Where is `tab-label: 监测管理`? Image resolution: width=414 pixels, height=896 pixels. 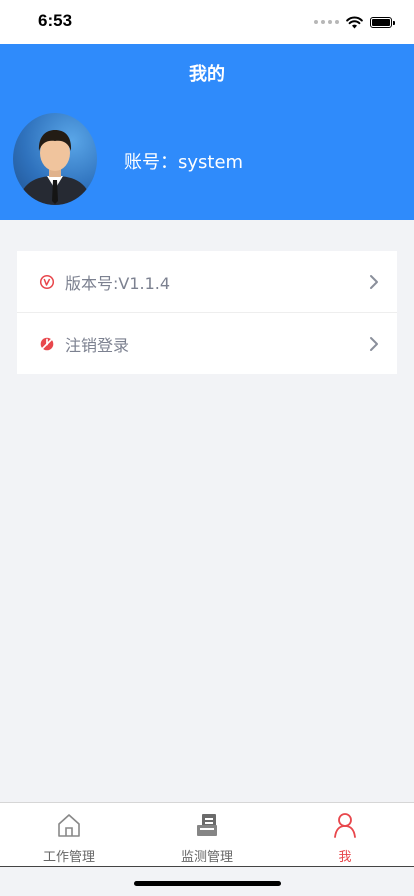 tab-label: 监测管理 is located at coordinates (206, 857).